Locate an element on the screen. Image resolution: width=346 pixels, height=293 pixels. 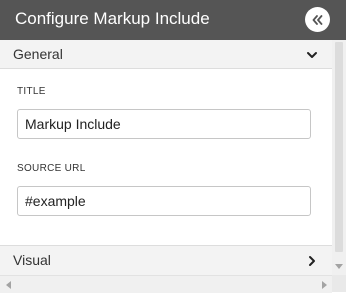
scroll-down-arrow-icon is located at coordinates (339, 266).